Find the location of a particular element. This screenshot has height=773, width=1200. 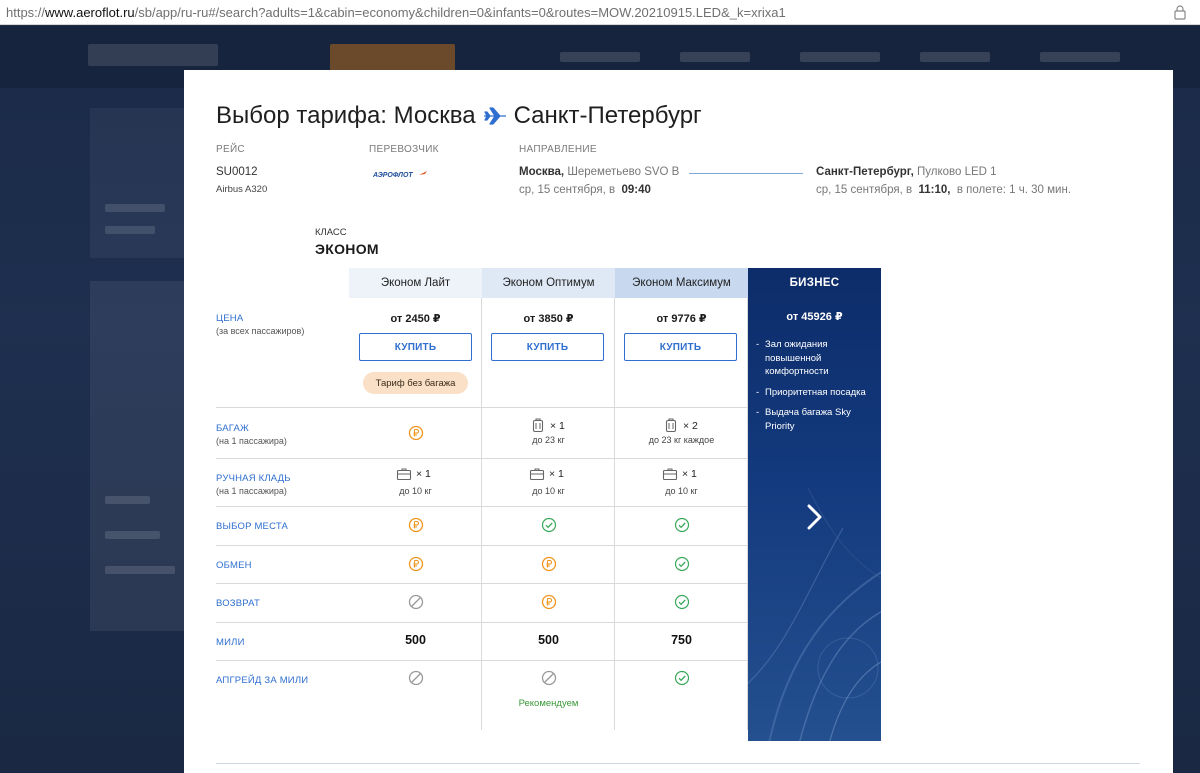

route-line is located at coordinates (746, 173).